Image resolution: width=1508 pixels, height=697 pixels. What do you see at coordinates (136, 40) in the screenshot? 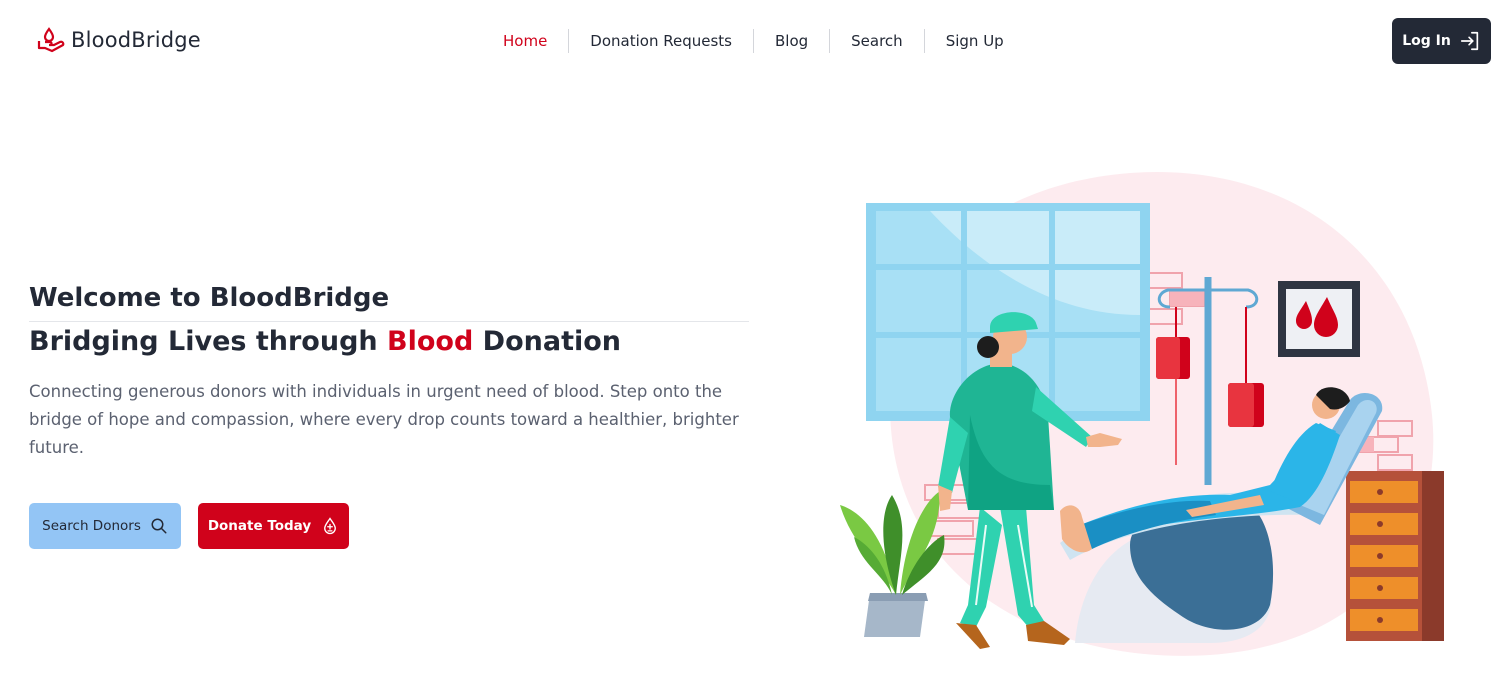
I see `brand-name: BloodBridge` at bounding box center [136, 40].